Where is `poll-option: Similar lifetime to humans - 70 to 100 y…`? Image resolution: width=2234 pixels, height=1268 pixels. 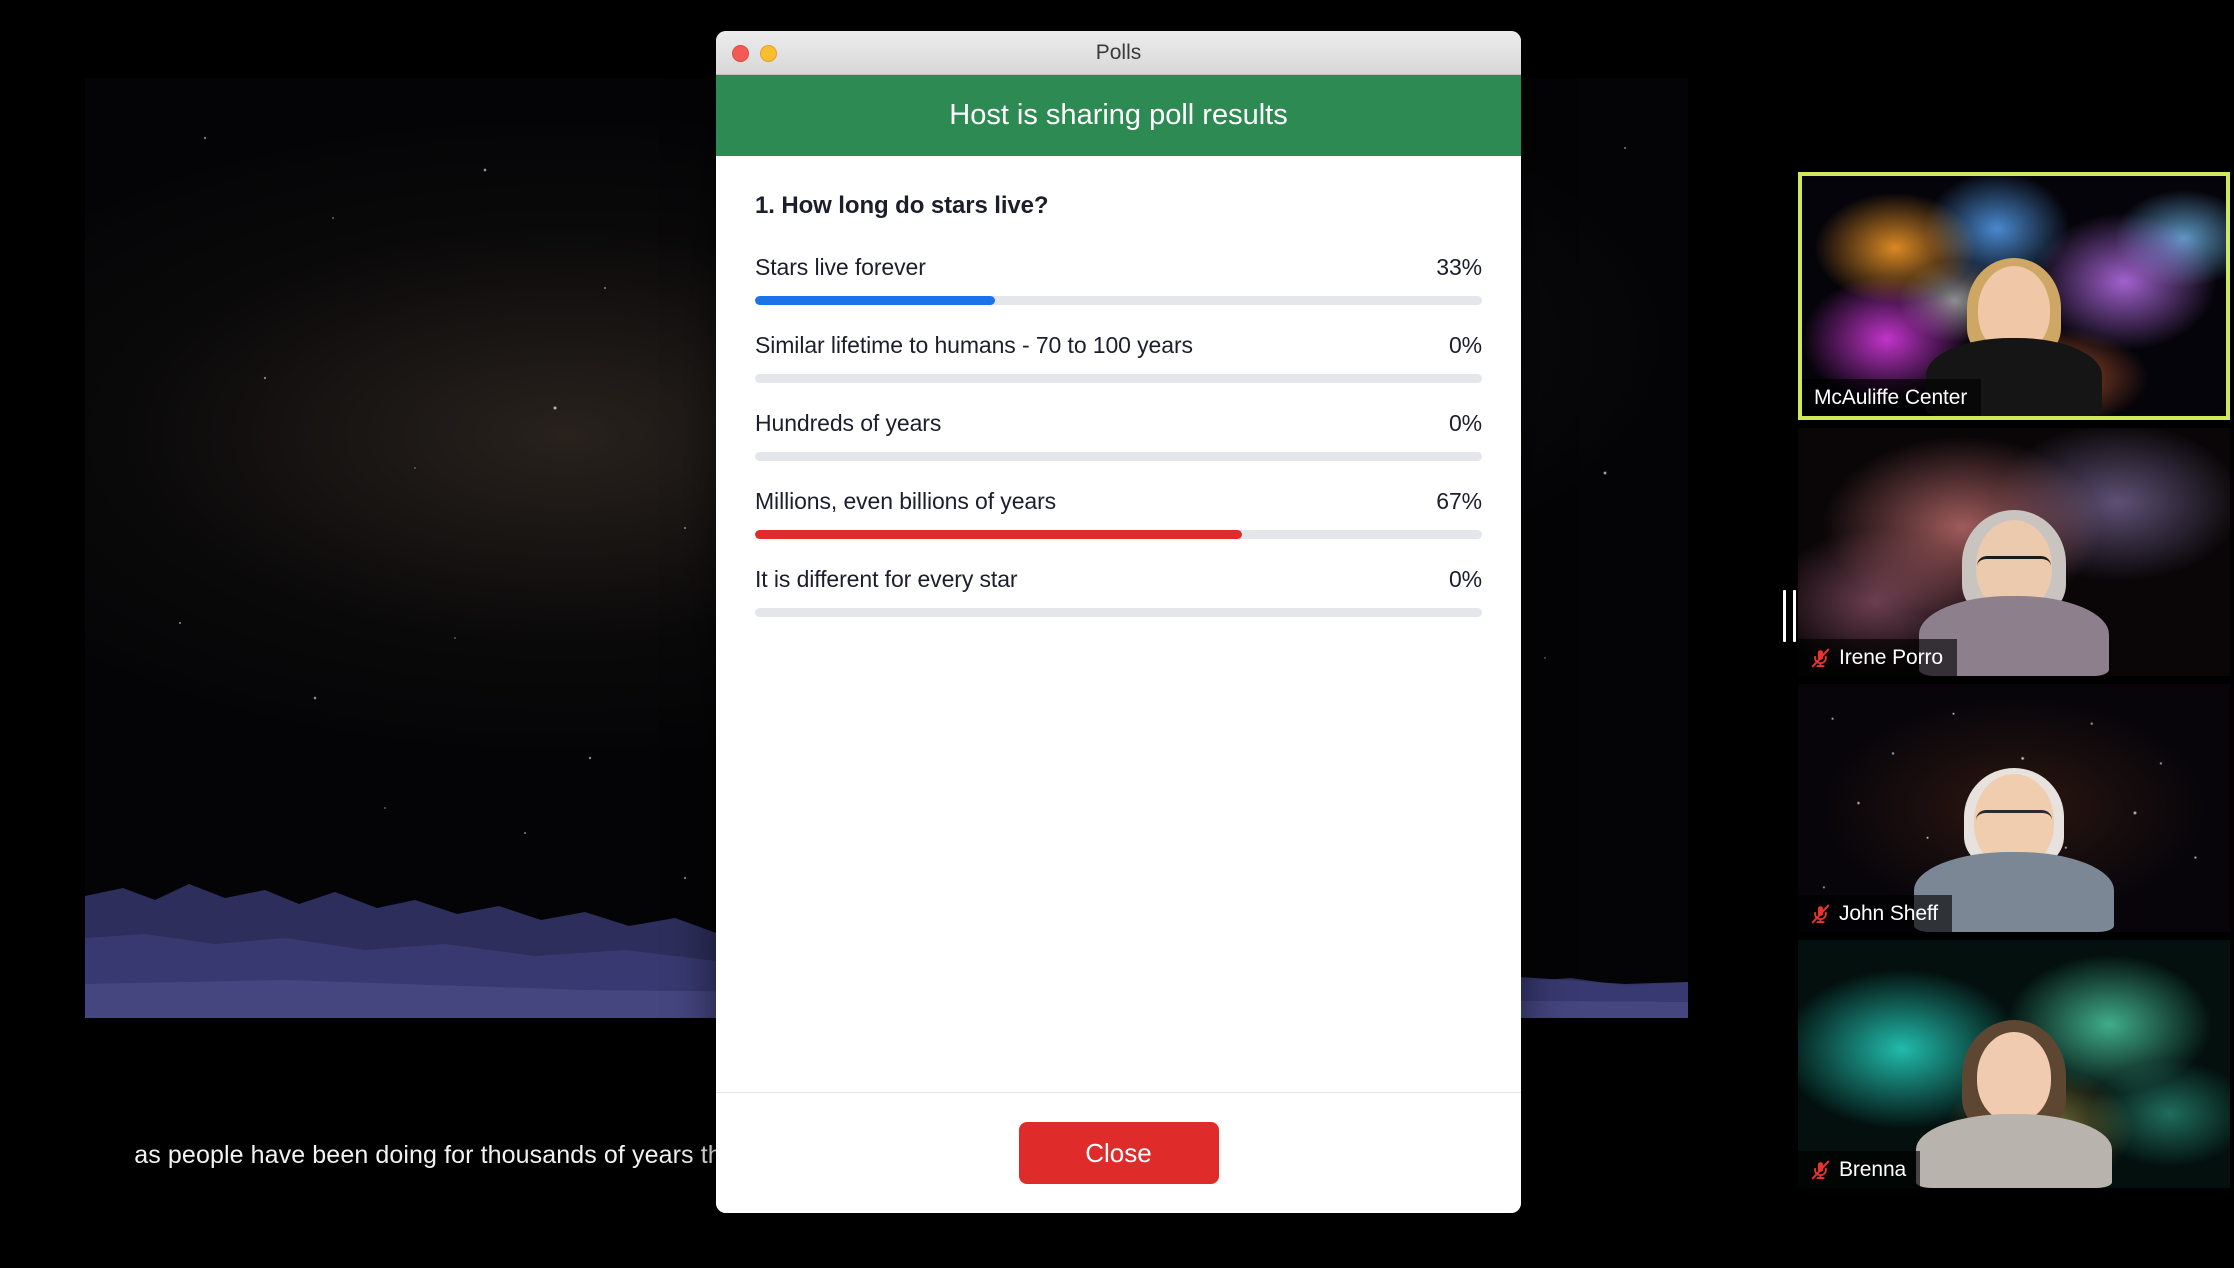 poll-option: Similar lifetime to humans - 70 to 100 y… is located at coordinates (1118, 357).